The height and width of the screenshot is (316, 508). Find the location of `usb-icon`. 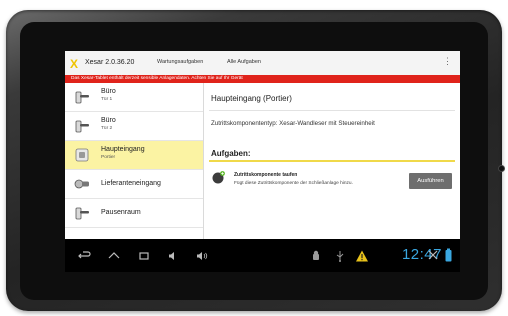

usb-icon is located at coordinates (340, 256).